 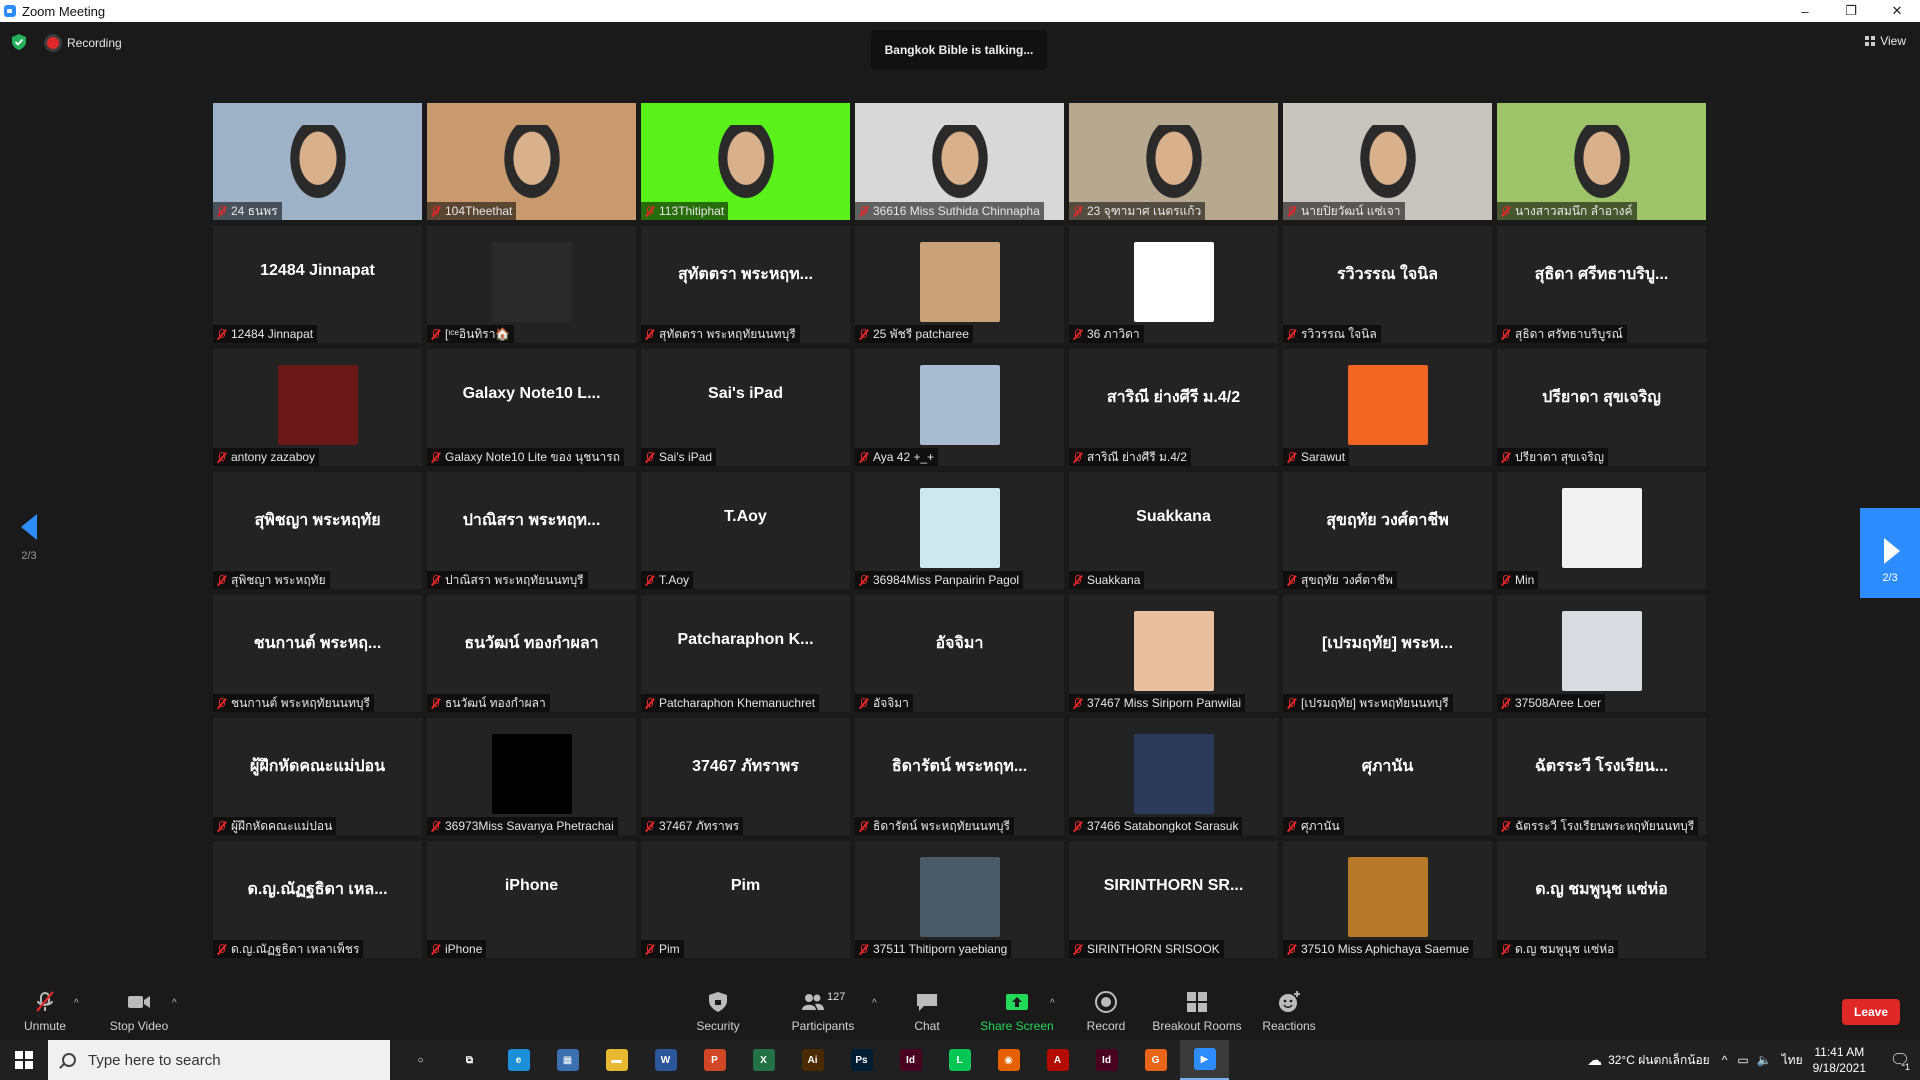 What do you see at coordinates (76, 1003) in the screenshot?
I see `audio-options-caret-icon: ^` at bounding box center [76, 1003].